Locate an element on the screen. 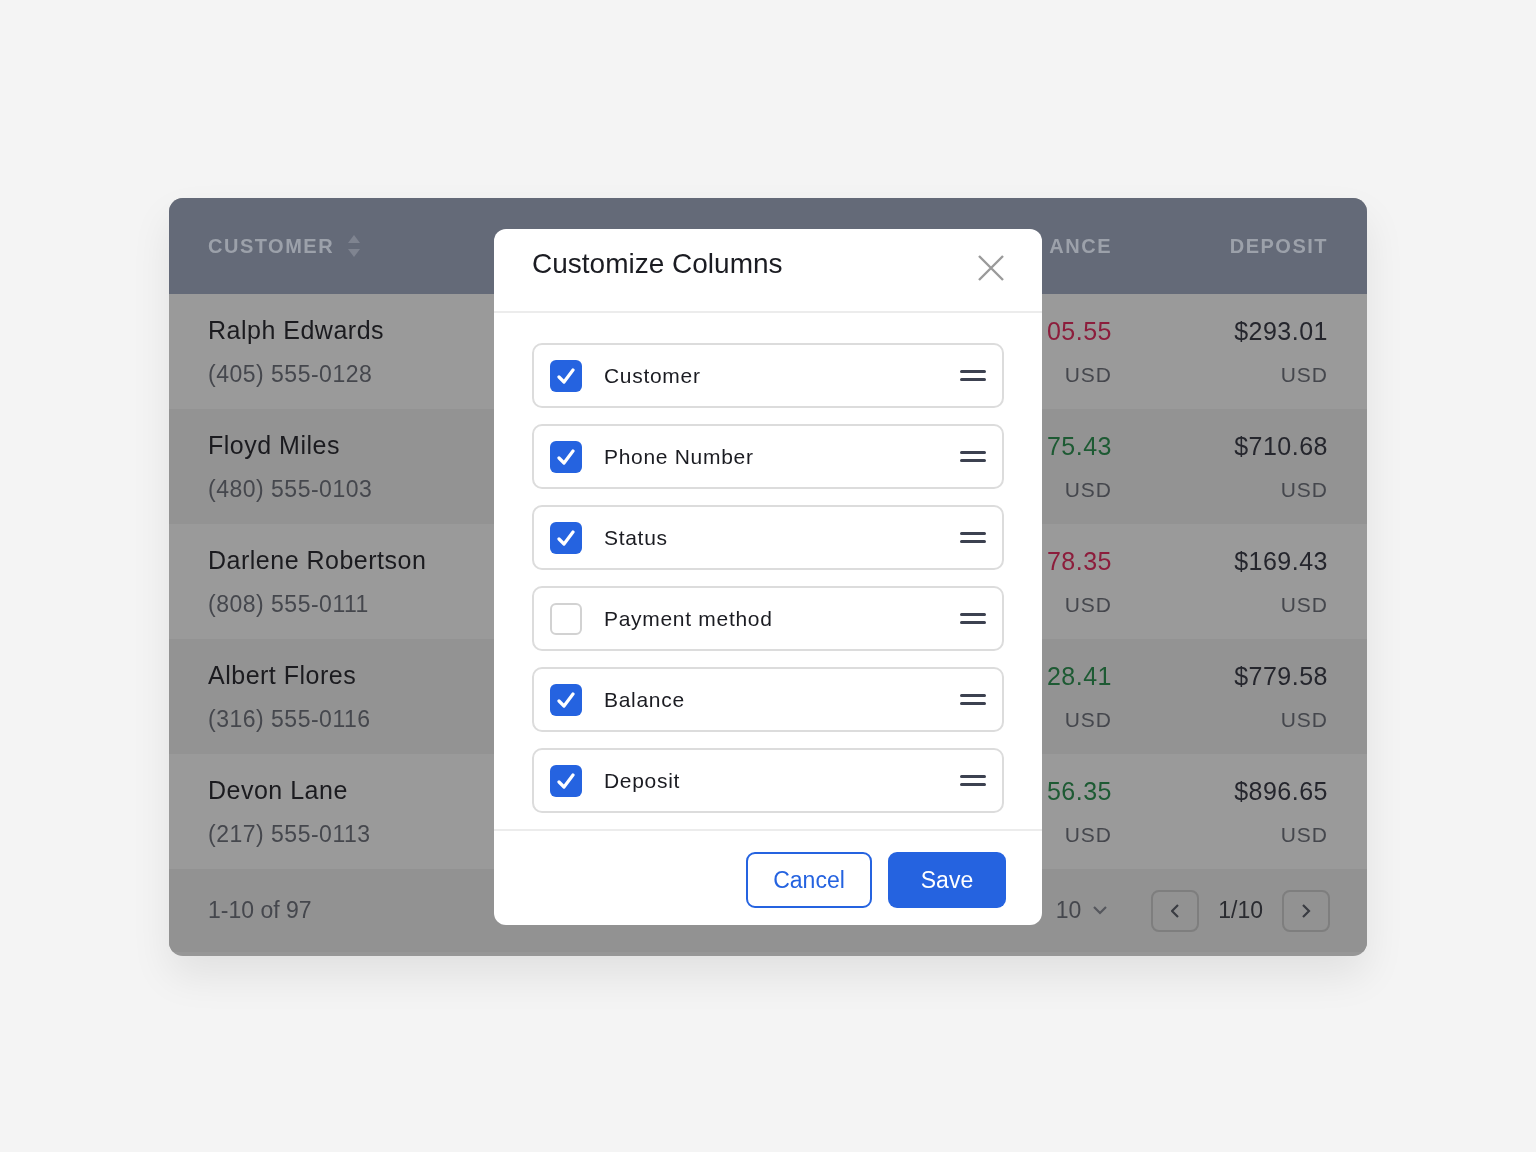 The height and width of the screenshot is (1152, 1536). balance-amount: 05.55 is located at coordinates (1079, 331).